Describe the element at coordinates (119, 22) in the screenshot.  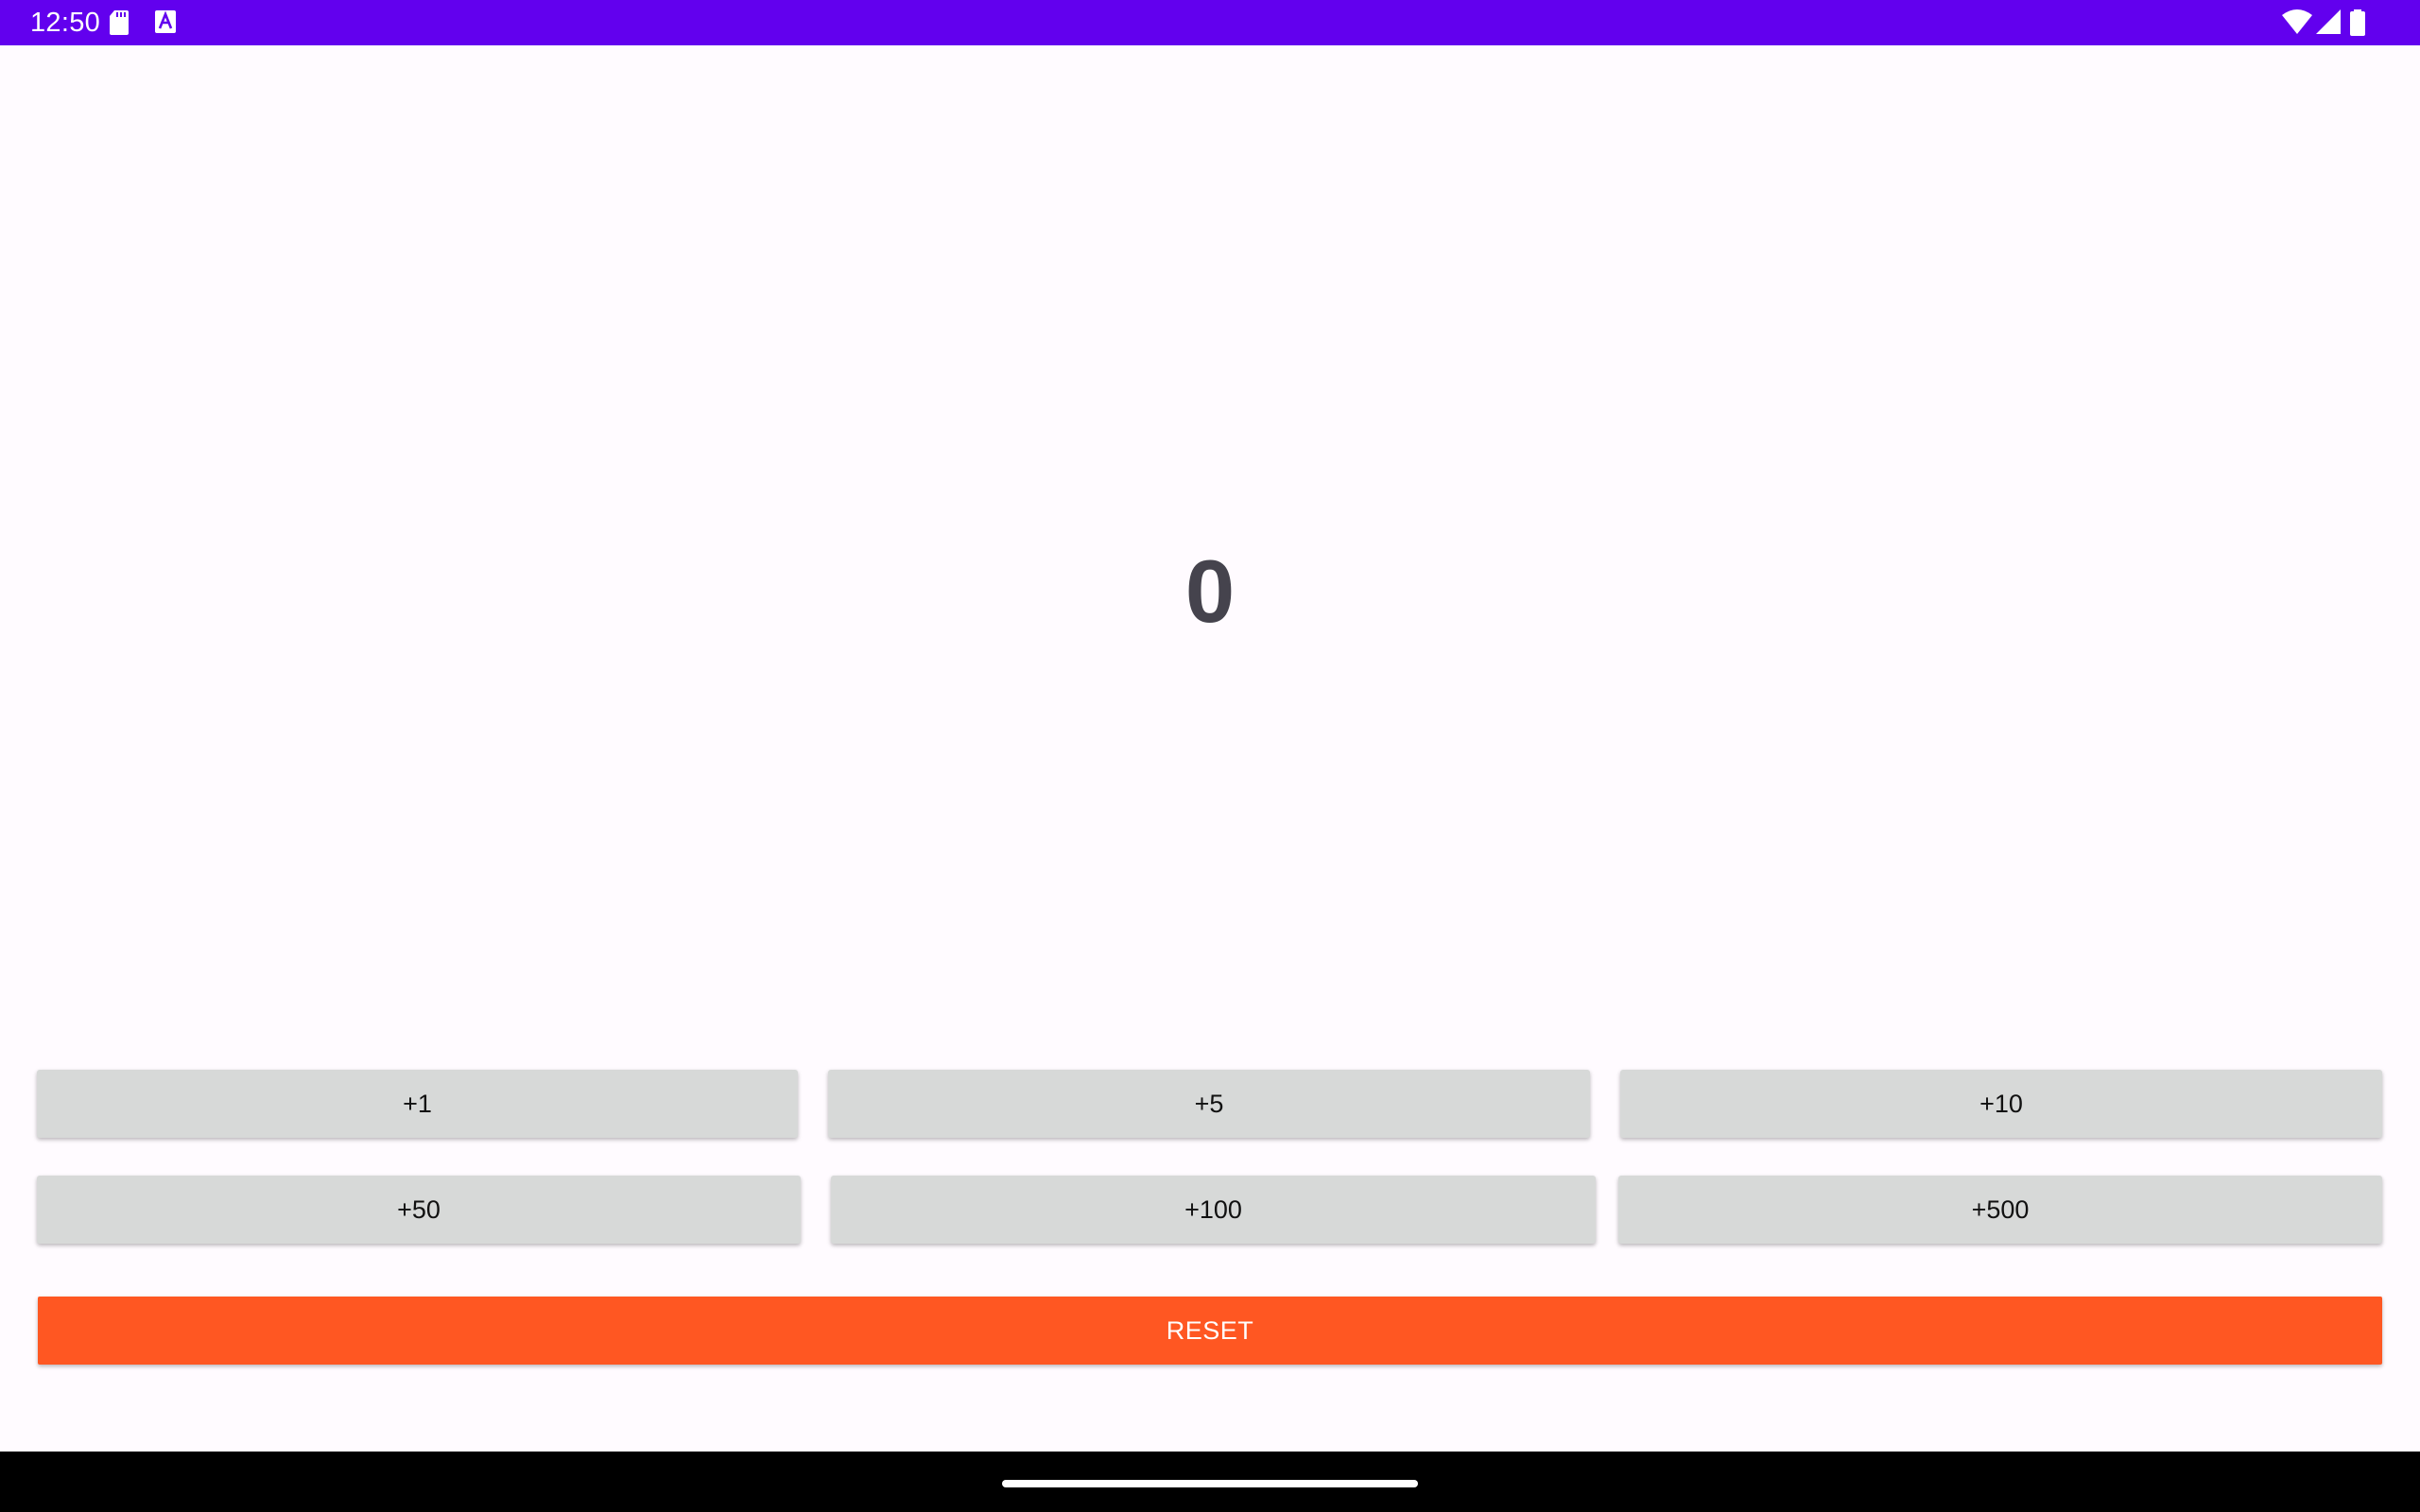
I see `sd-card-icon` at that location.